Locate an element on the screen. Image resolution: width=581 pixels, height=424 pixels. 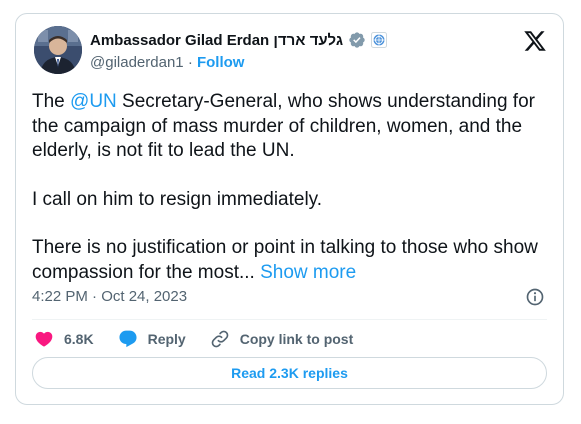
author-name-row: Ambassador Gilad Erdan גלעד ארדן is located at coordinates (239, 40).